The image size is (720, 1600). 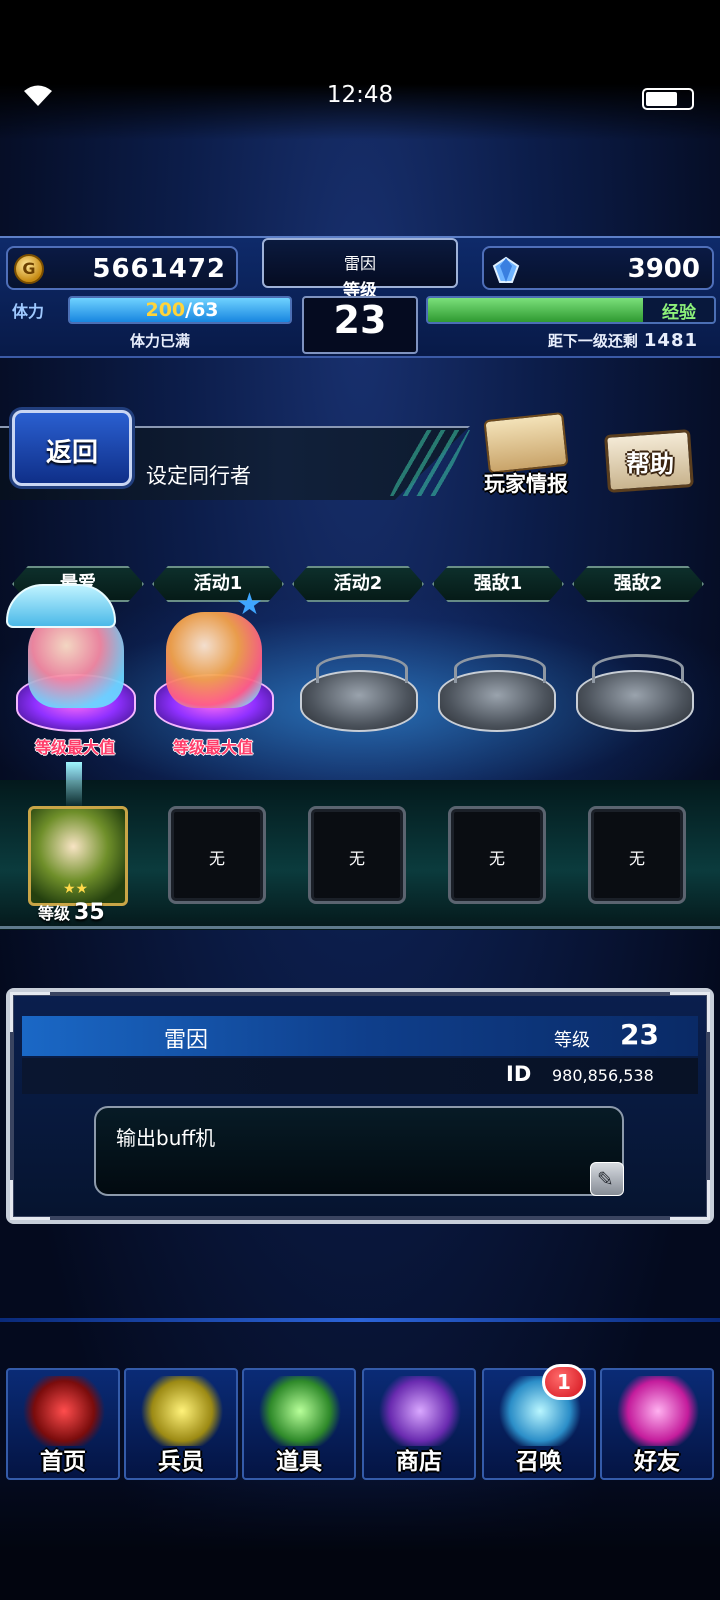 What do you see at coordinates (28, 311) in the screenshot?
I see `stamina-label: 体力` at bounding box center [28, 311].